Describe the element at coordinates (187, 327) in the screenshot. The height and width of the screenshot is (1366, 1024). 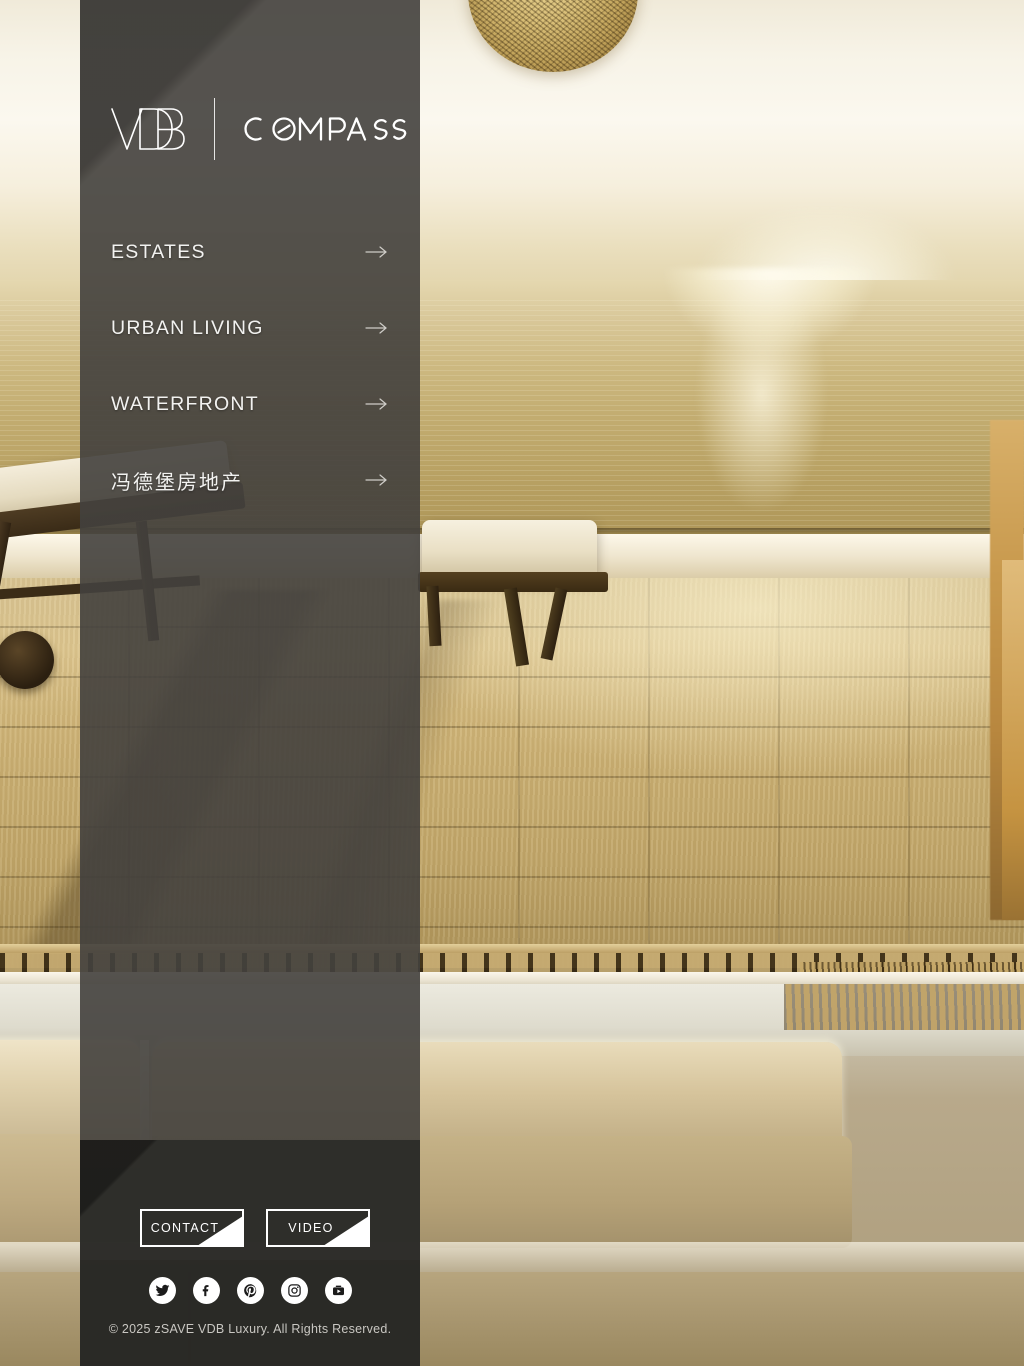
I see `nav-label: URBAN LIVING` at that location.